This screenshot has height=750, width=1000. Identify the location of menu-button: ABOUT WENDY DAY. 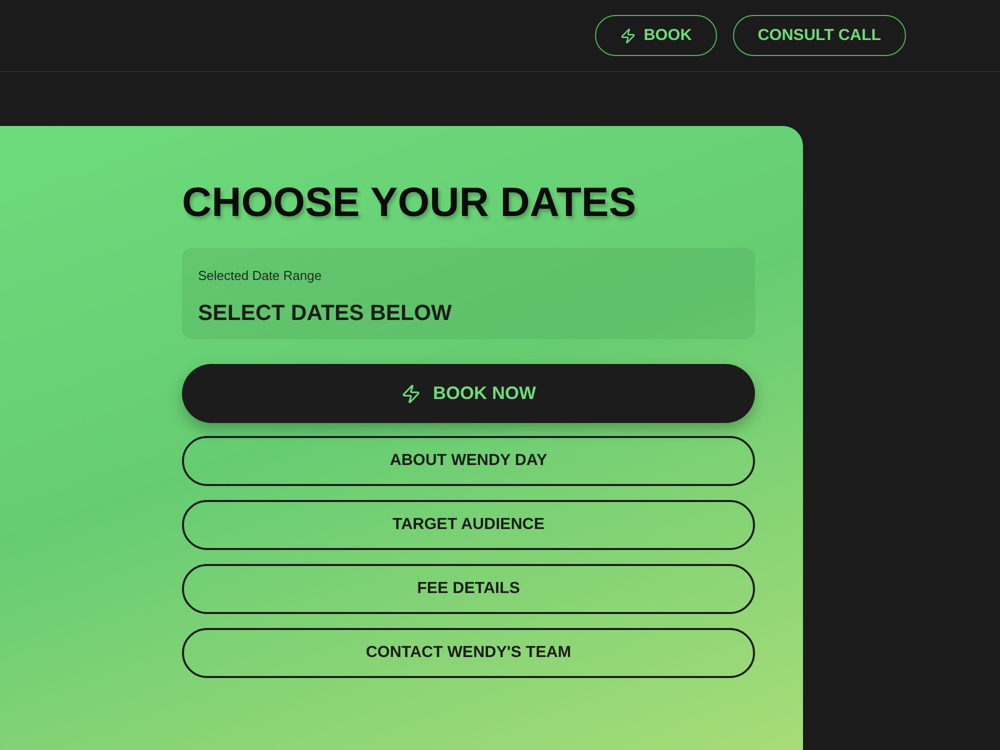
(468, 461).